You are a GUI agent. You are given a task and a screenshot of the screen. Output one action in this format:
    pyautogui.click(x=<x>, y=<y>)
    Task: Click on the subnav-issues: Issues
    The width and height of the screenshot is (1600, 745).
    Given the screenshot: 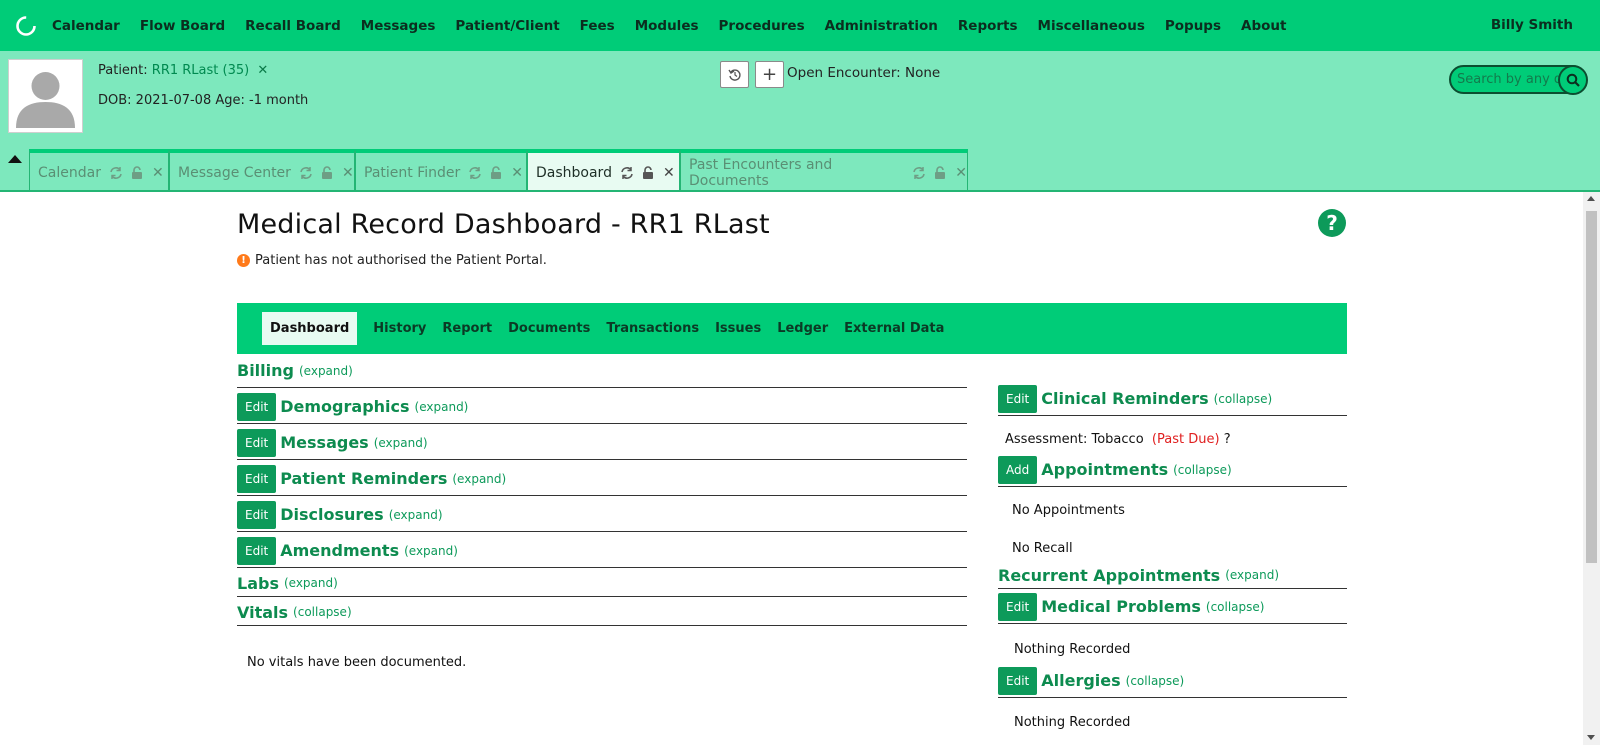 What is the action you would take?
    pyautogui.click(x=738, y=328)
    